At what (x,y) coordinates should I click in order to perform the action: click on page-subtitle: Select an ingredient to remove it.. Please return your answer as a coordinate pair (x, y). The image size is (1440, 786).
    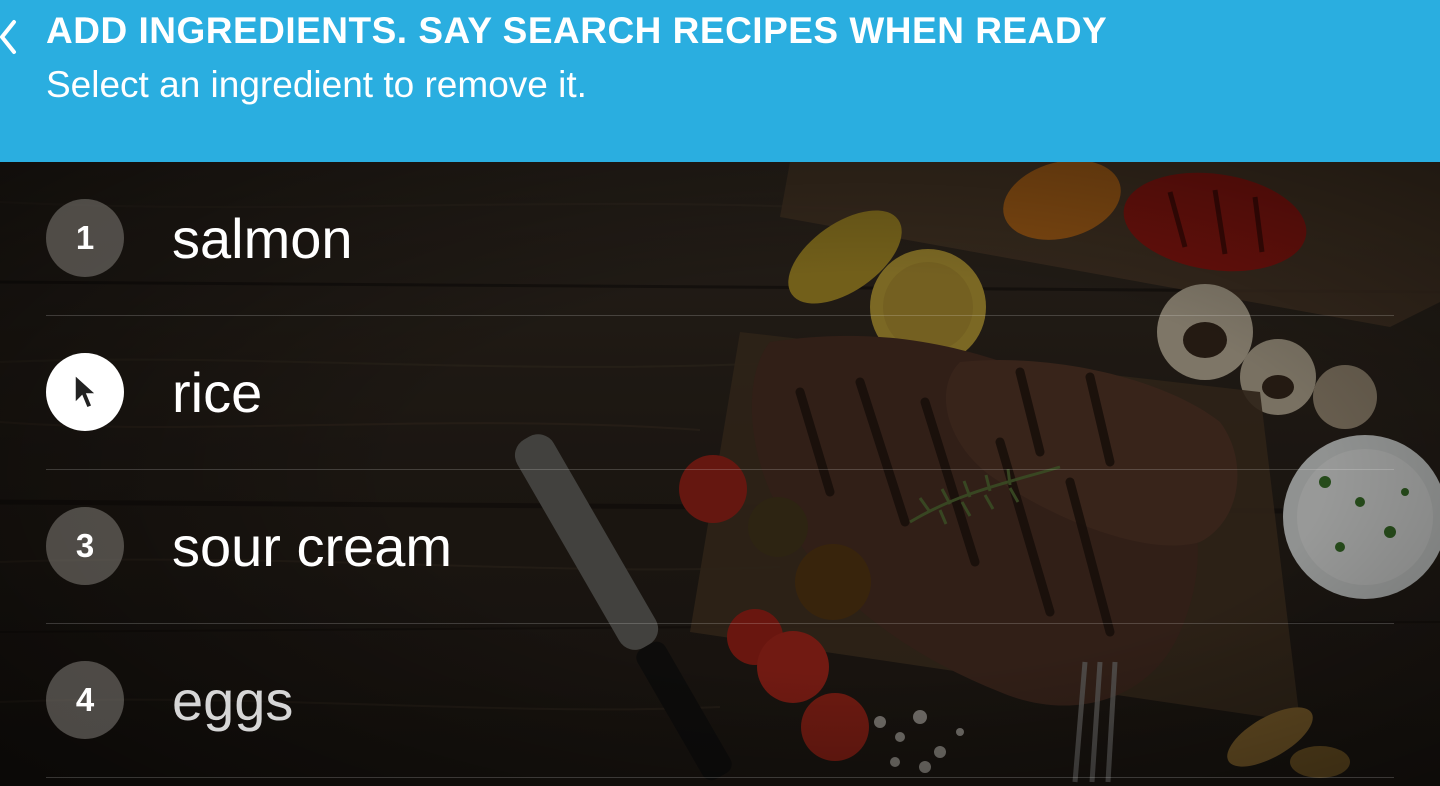
    Looking at the image, I should click on (316, 84).